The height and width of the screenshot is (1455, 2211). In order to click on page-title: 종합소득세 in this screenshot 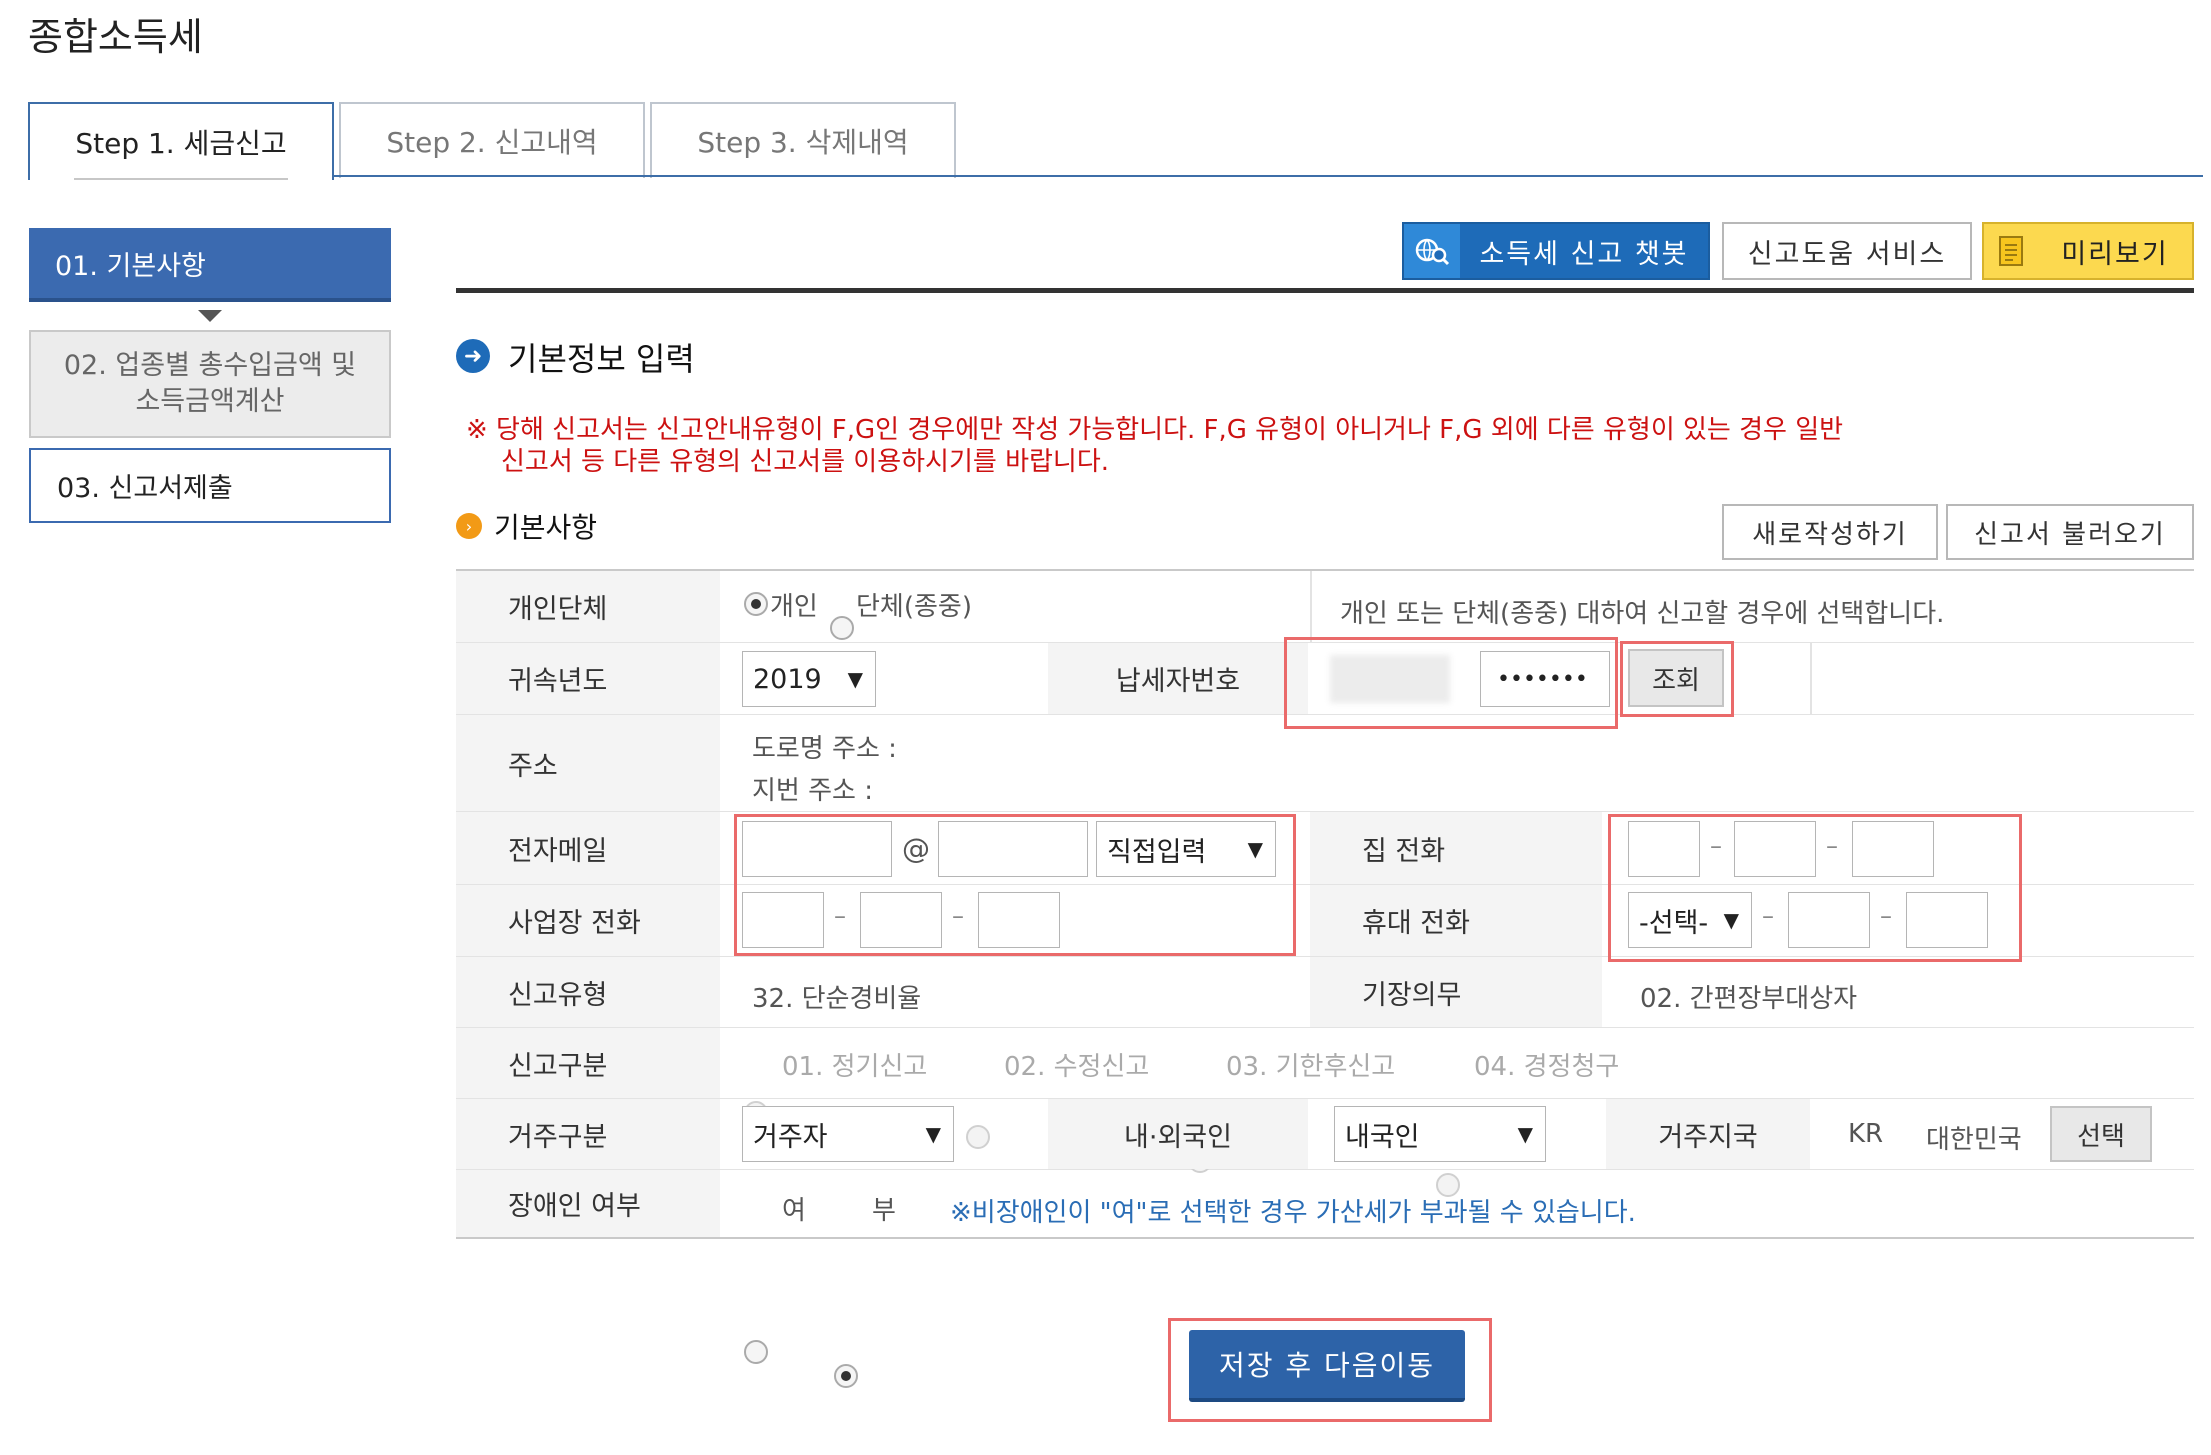, I will do `click(115, 37)`.